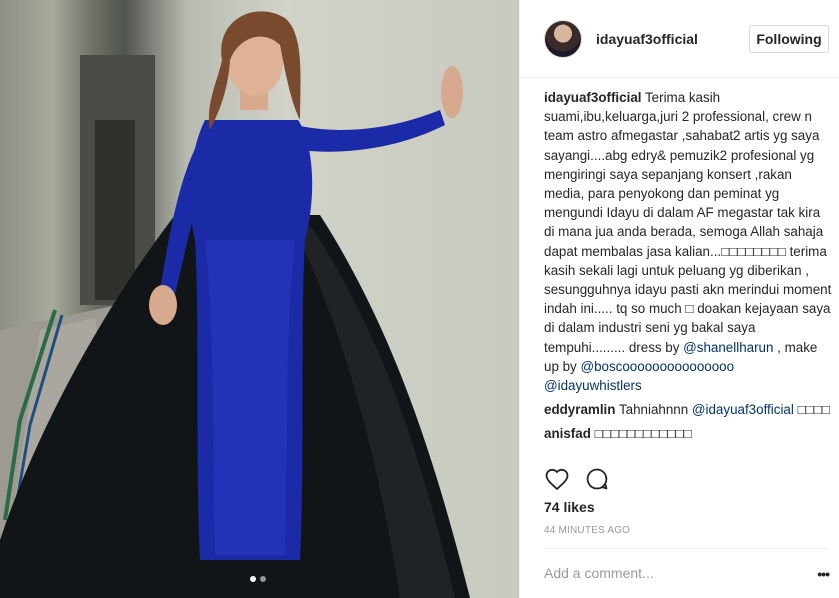  What do you see at coordinates (593, 385) in the screenshot?
I see `mention-link: @idayuwhistlers` at bounding box center [593, 385].